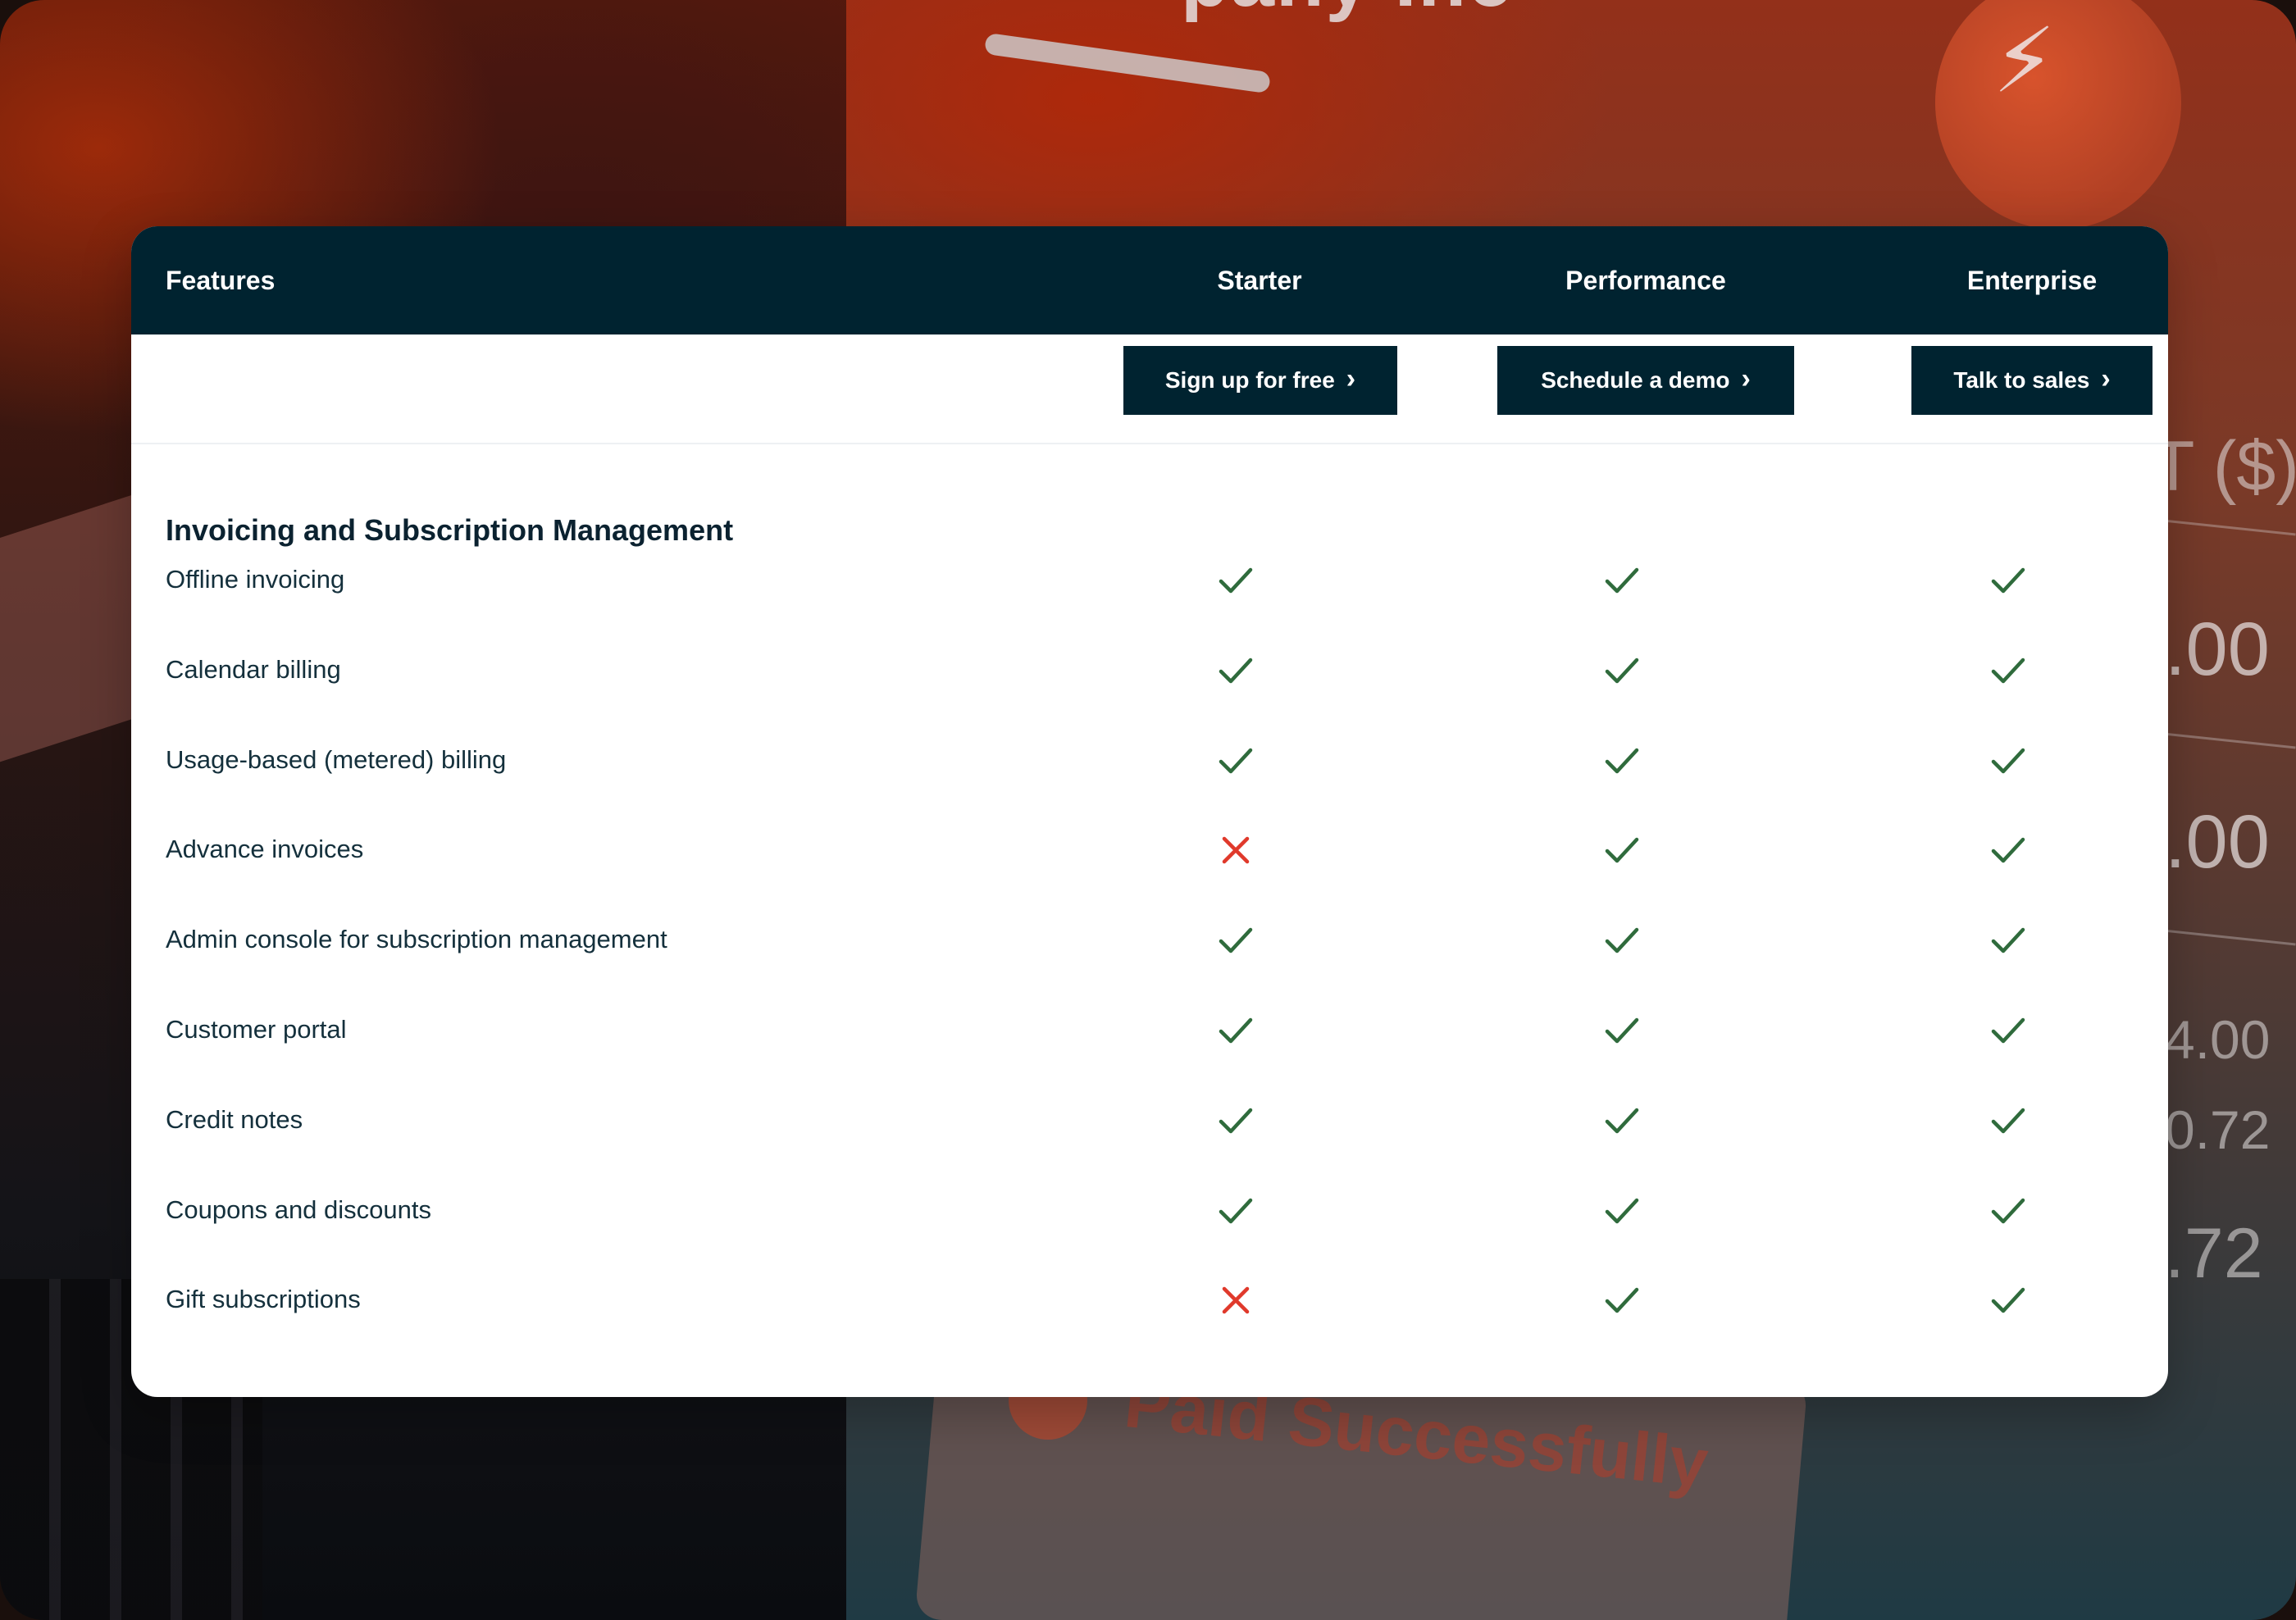 The height and width of the screenshot is (1620, 2296). What do you see at coordinates (1347, 12) in the screenshot?
I see `background-company-title: pany Inc` at bounding box center [1347, 12].